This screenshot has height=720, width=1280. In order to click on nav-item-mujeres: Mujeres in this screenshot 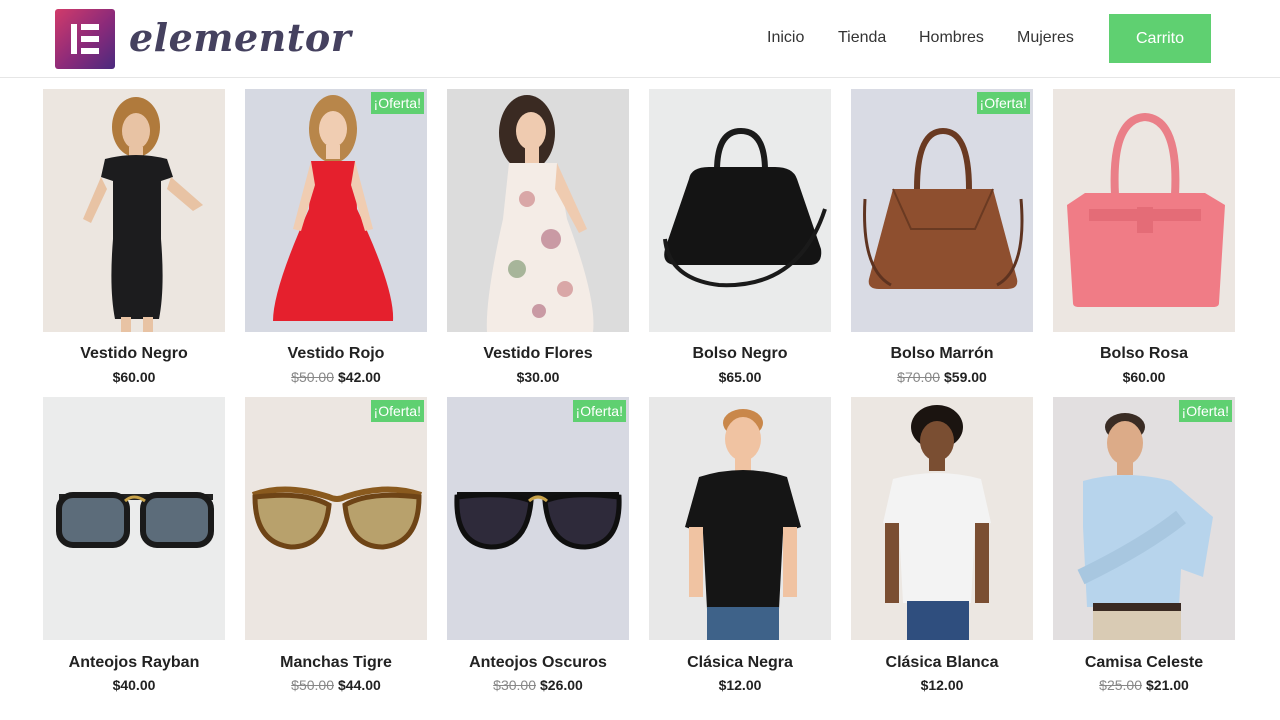, I will do `click(1045, 38)`.